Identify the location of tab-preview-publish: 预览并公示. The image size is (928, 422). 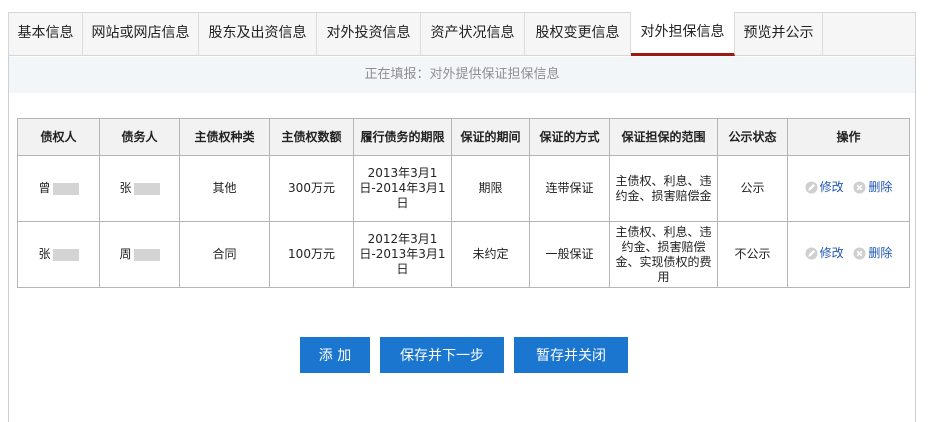
(779, 34).